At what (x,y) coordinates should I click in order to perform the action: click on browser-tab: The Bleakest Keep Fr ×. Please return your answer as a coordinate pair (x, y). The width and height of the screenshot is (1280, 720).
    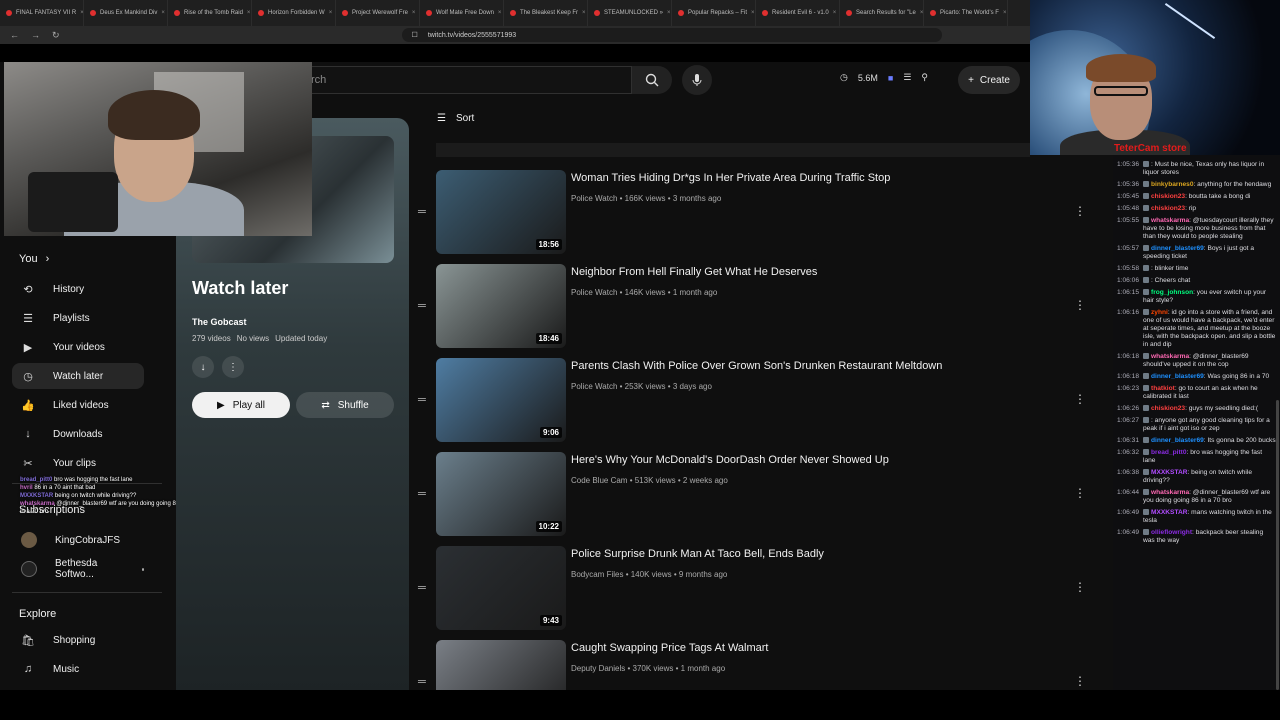
    Looking at the image, I should click on (546, 13).